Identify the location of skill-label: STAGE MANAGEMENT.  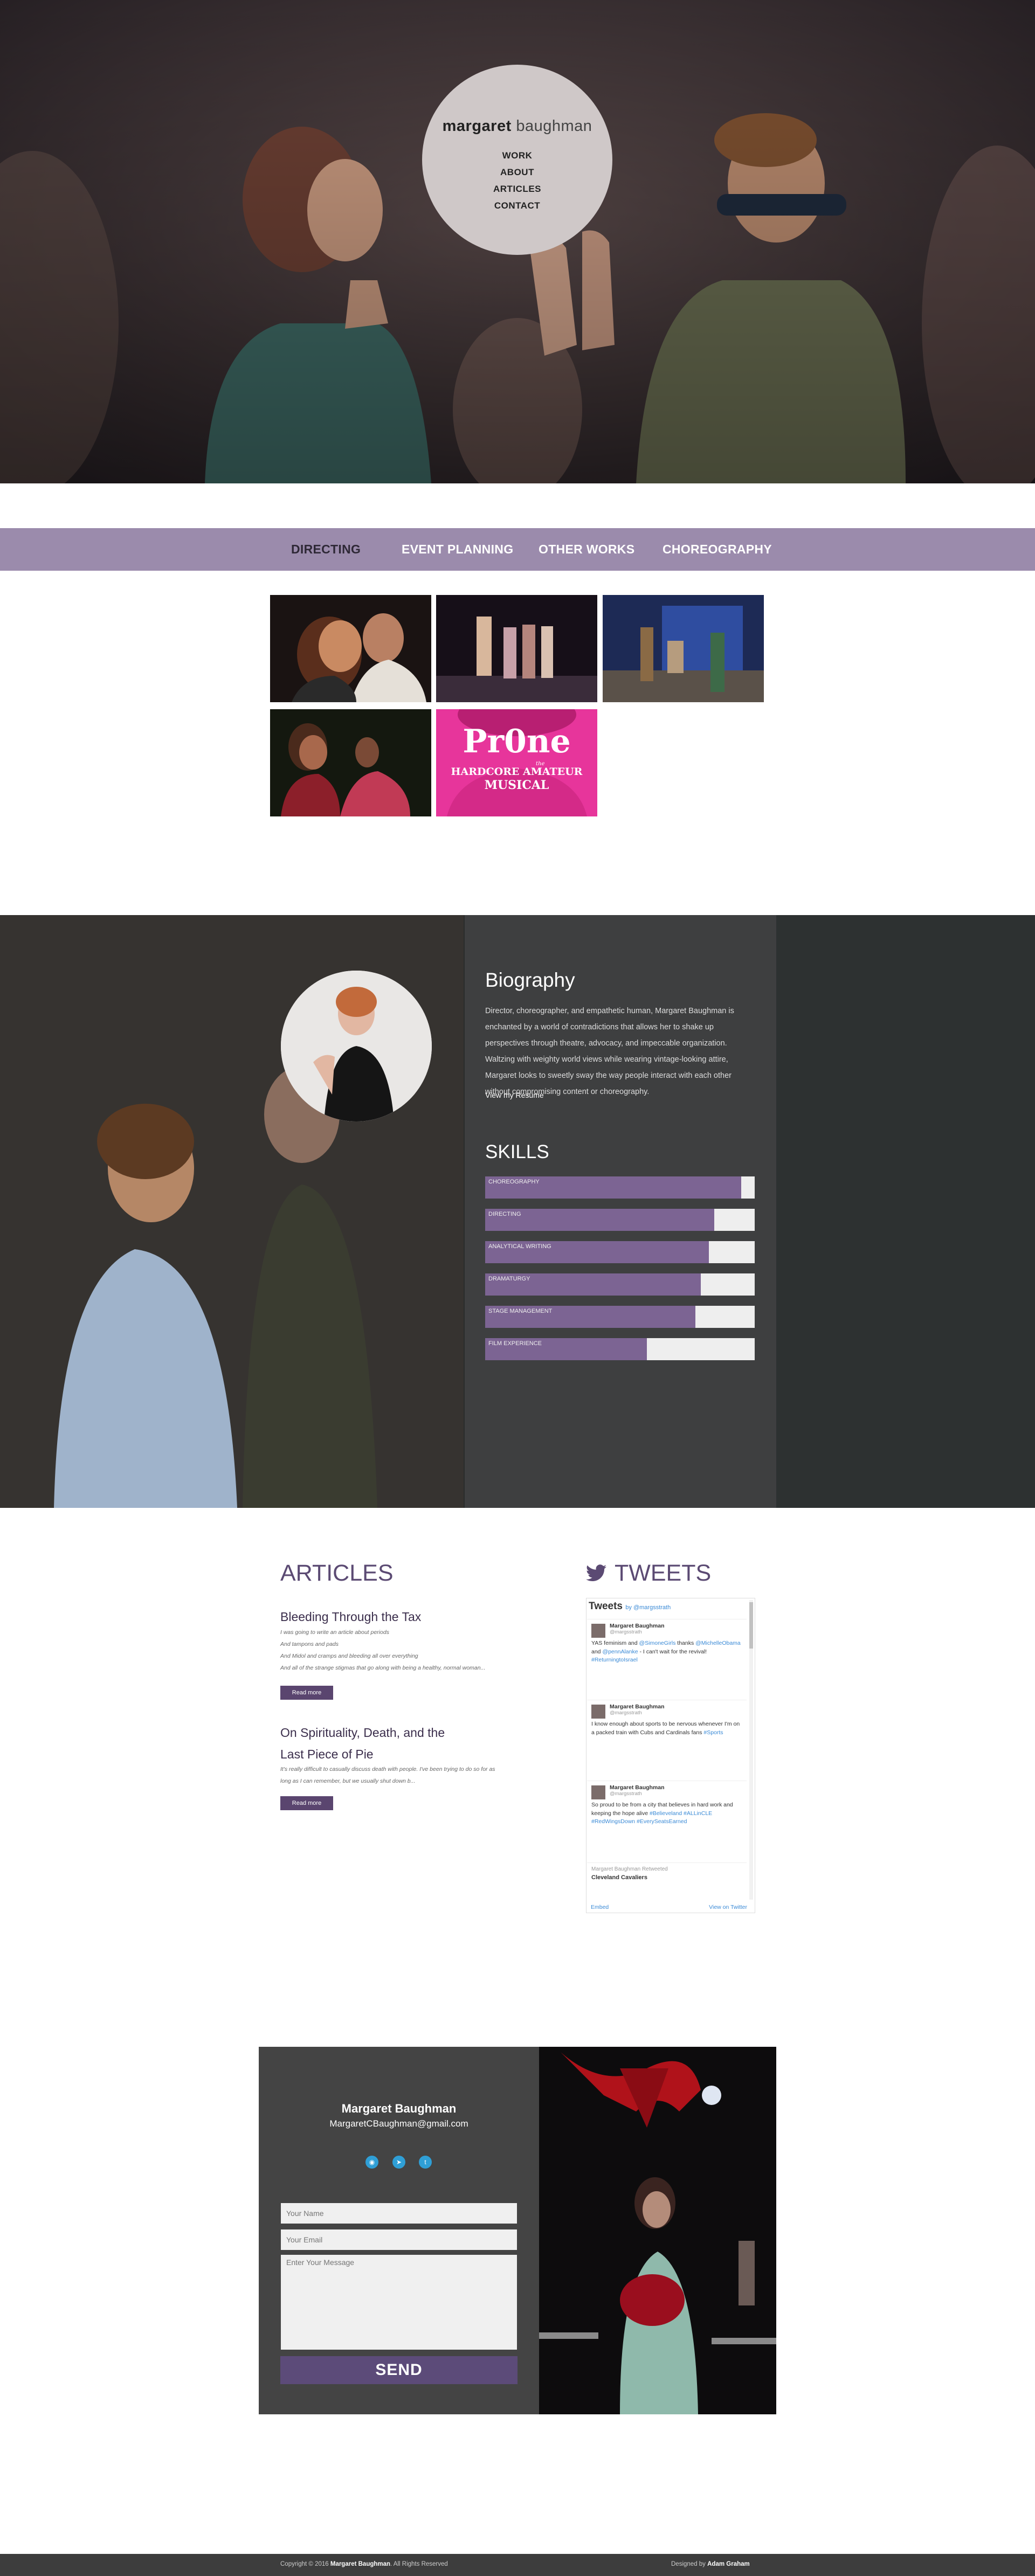
(520, 1311).